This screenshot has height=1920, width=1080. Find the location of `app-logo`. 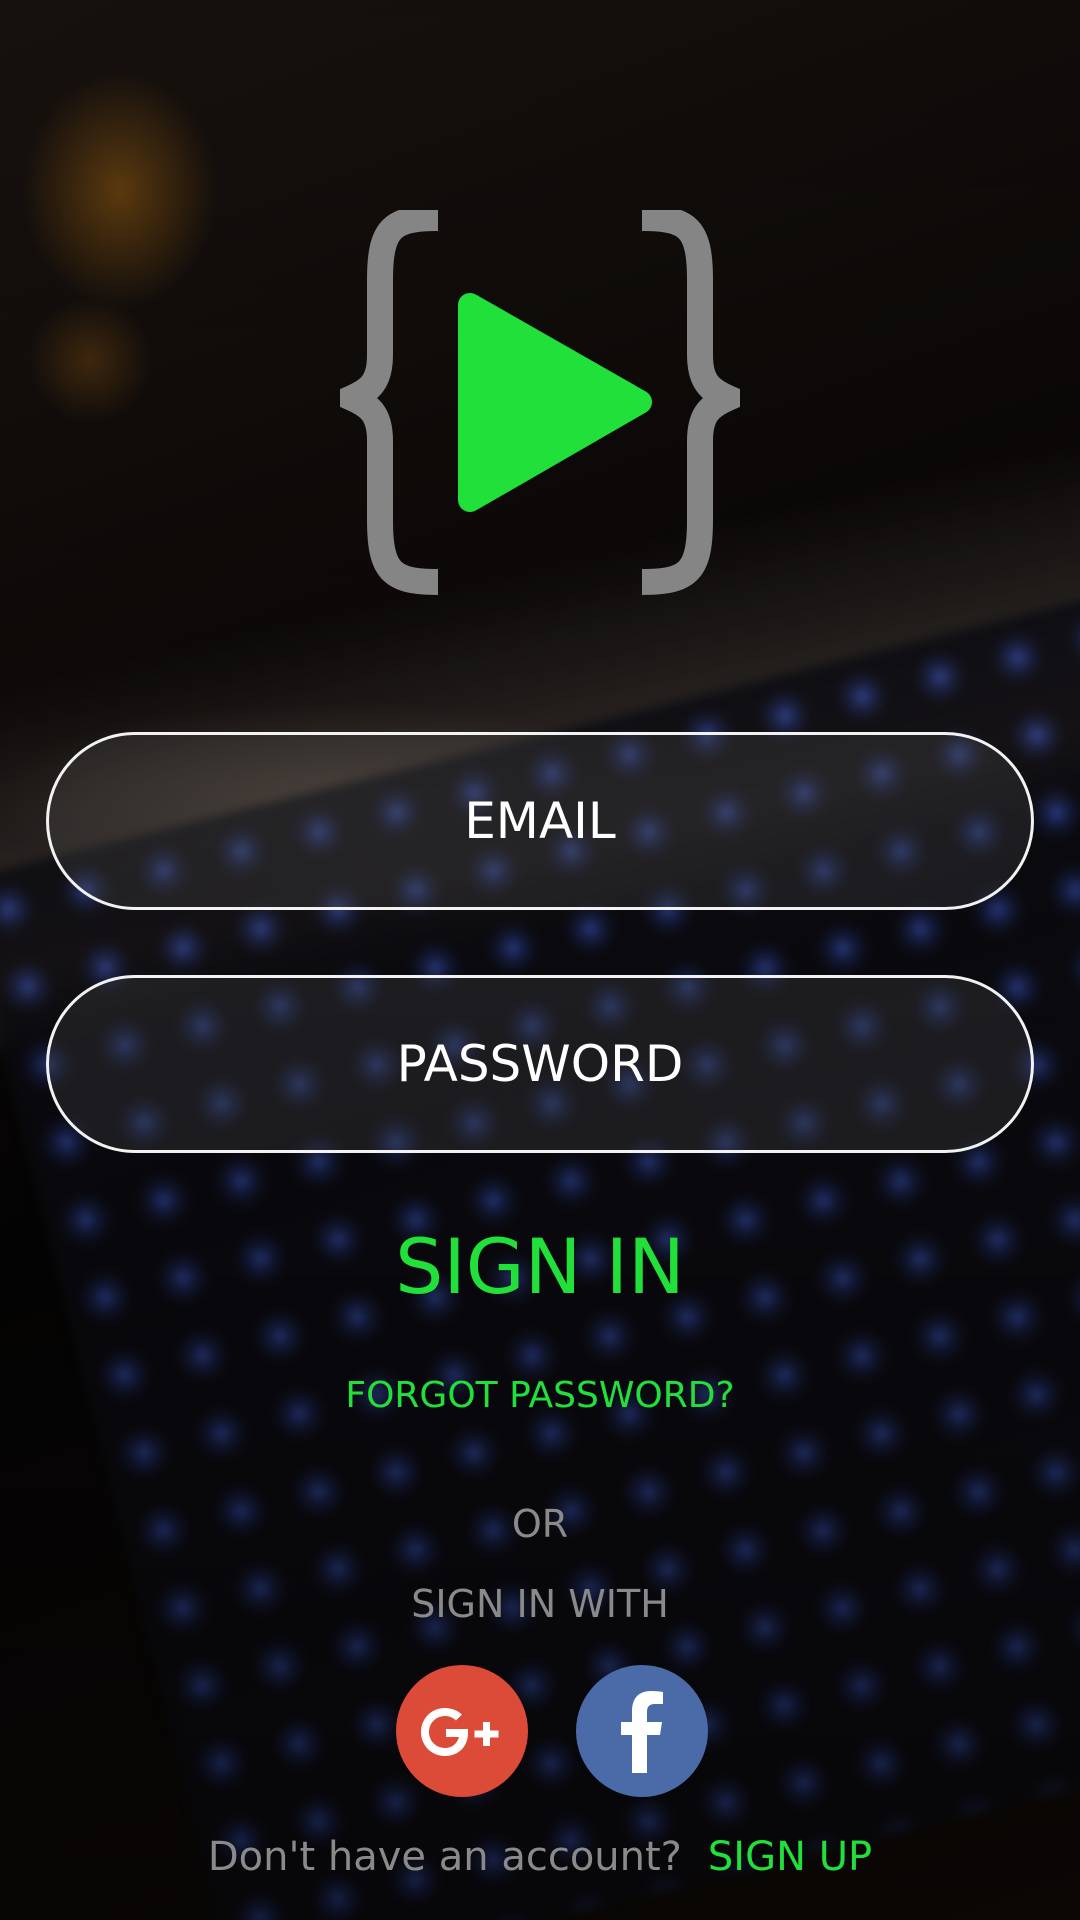

app-logo is located at coordinates (540, 410).